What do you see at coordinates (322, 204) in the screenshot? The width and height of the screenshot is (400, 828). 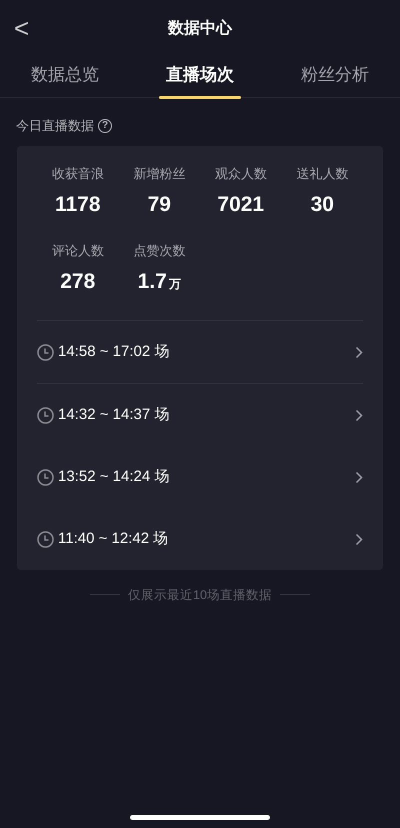 I see `stat-value: 30` at bounding box center [322, 204].